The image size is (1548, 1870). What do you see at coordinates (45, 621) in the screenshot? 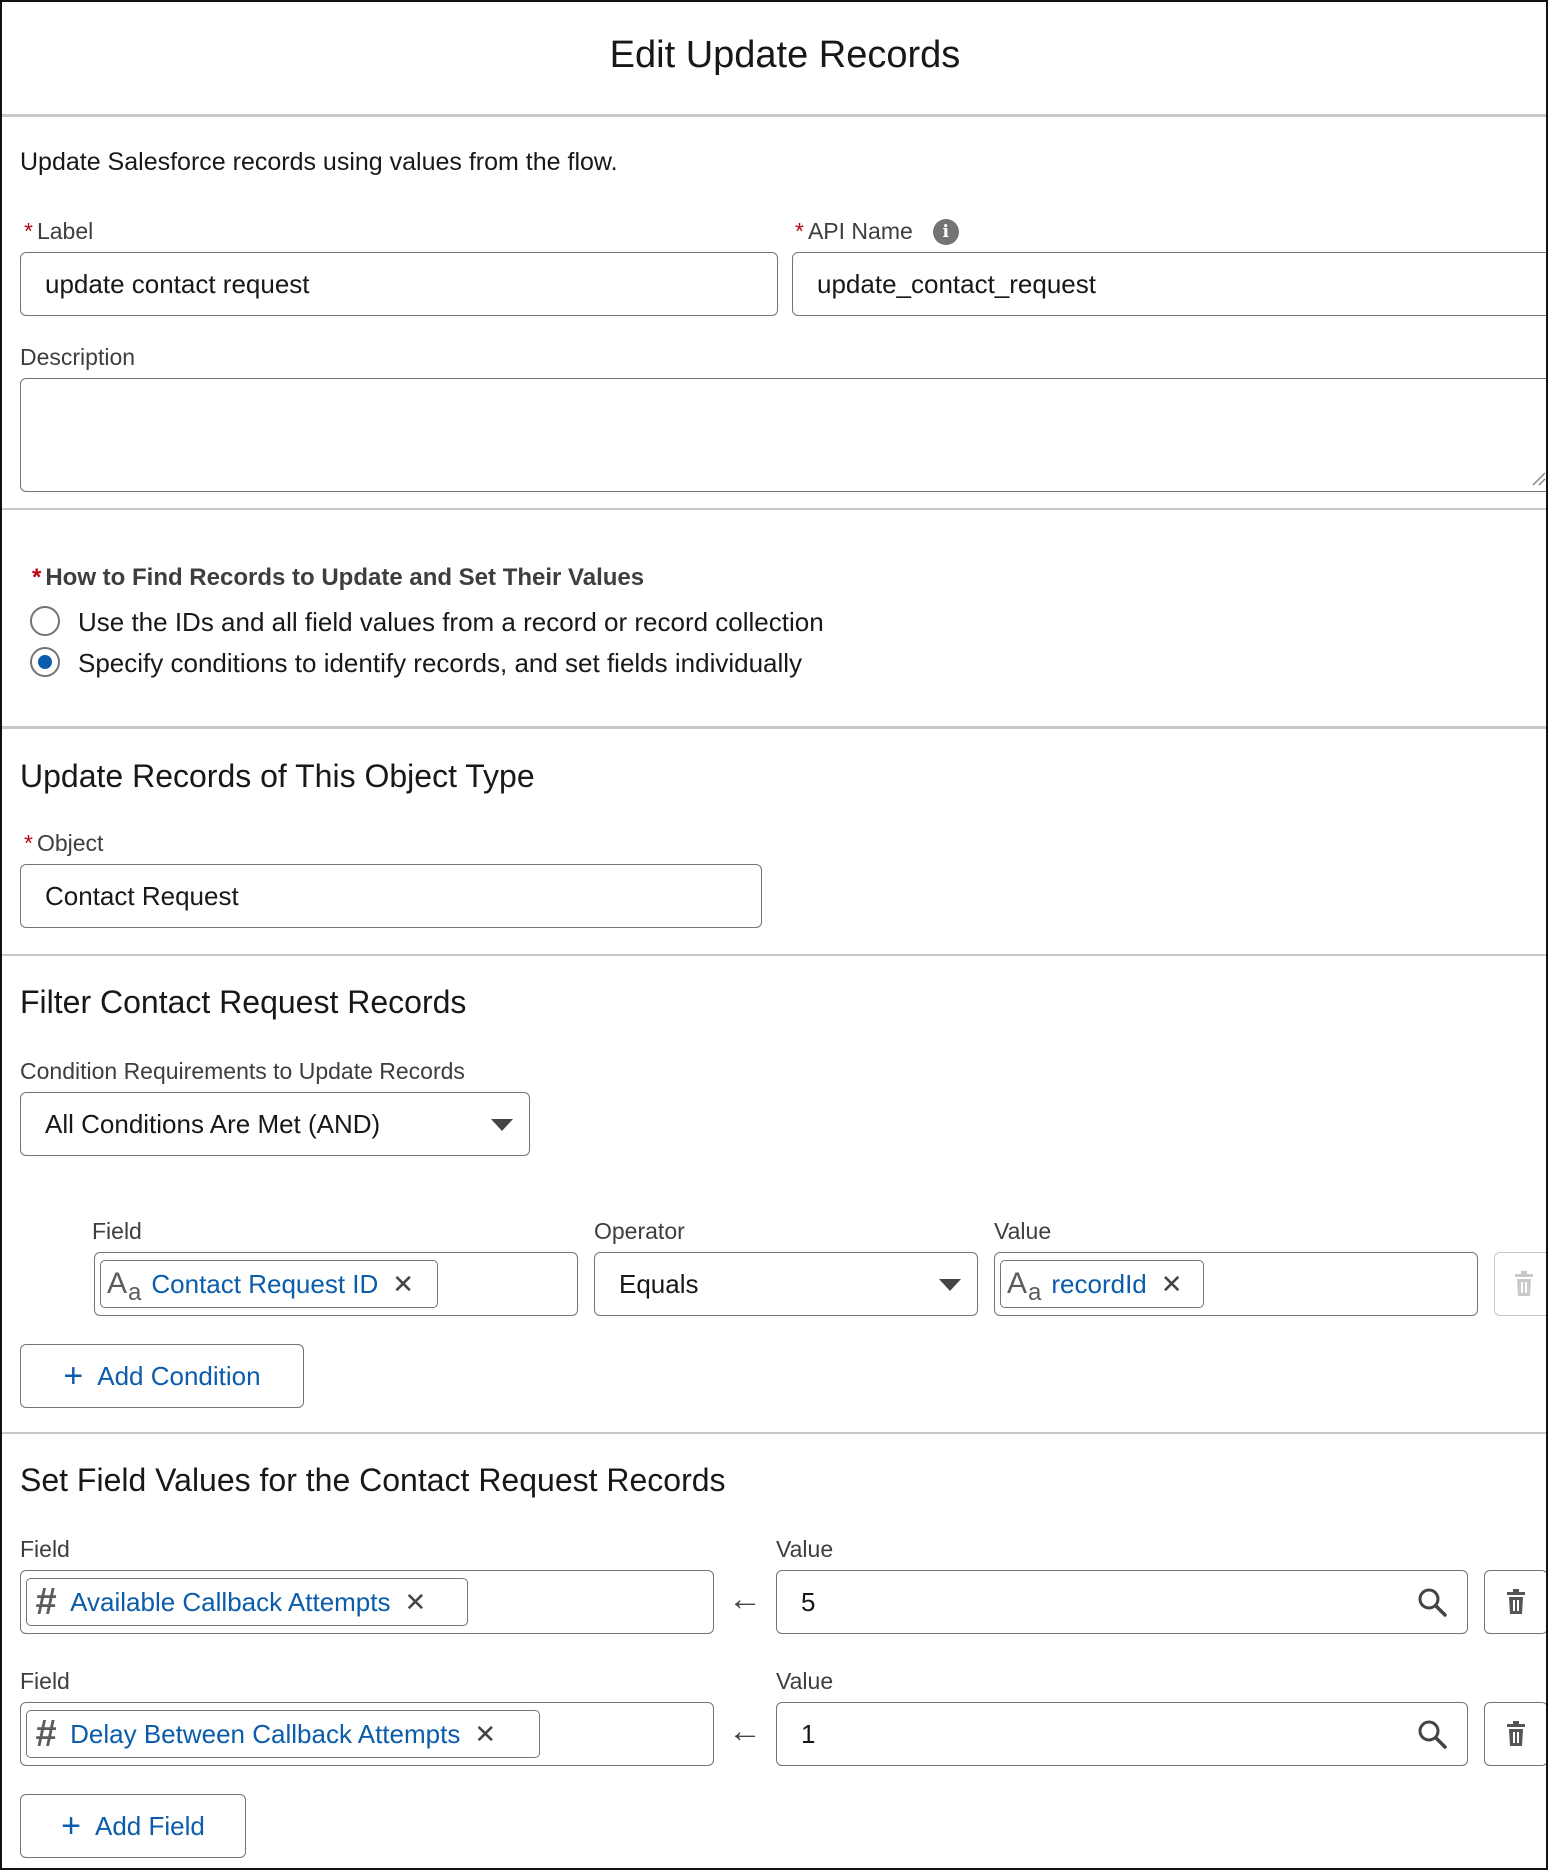
I see `radio-use-ids` at bounding box center [45, 621].